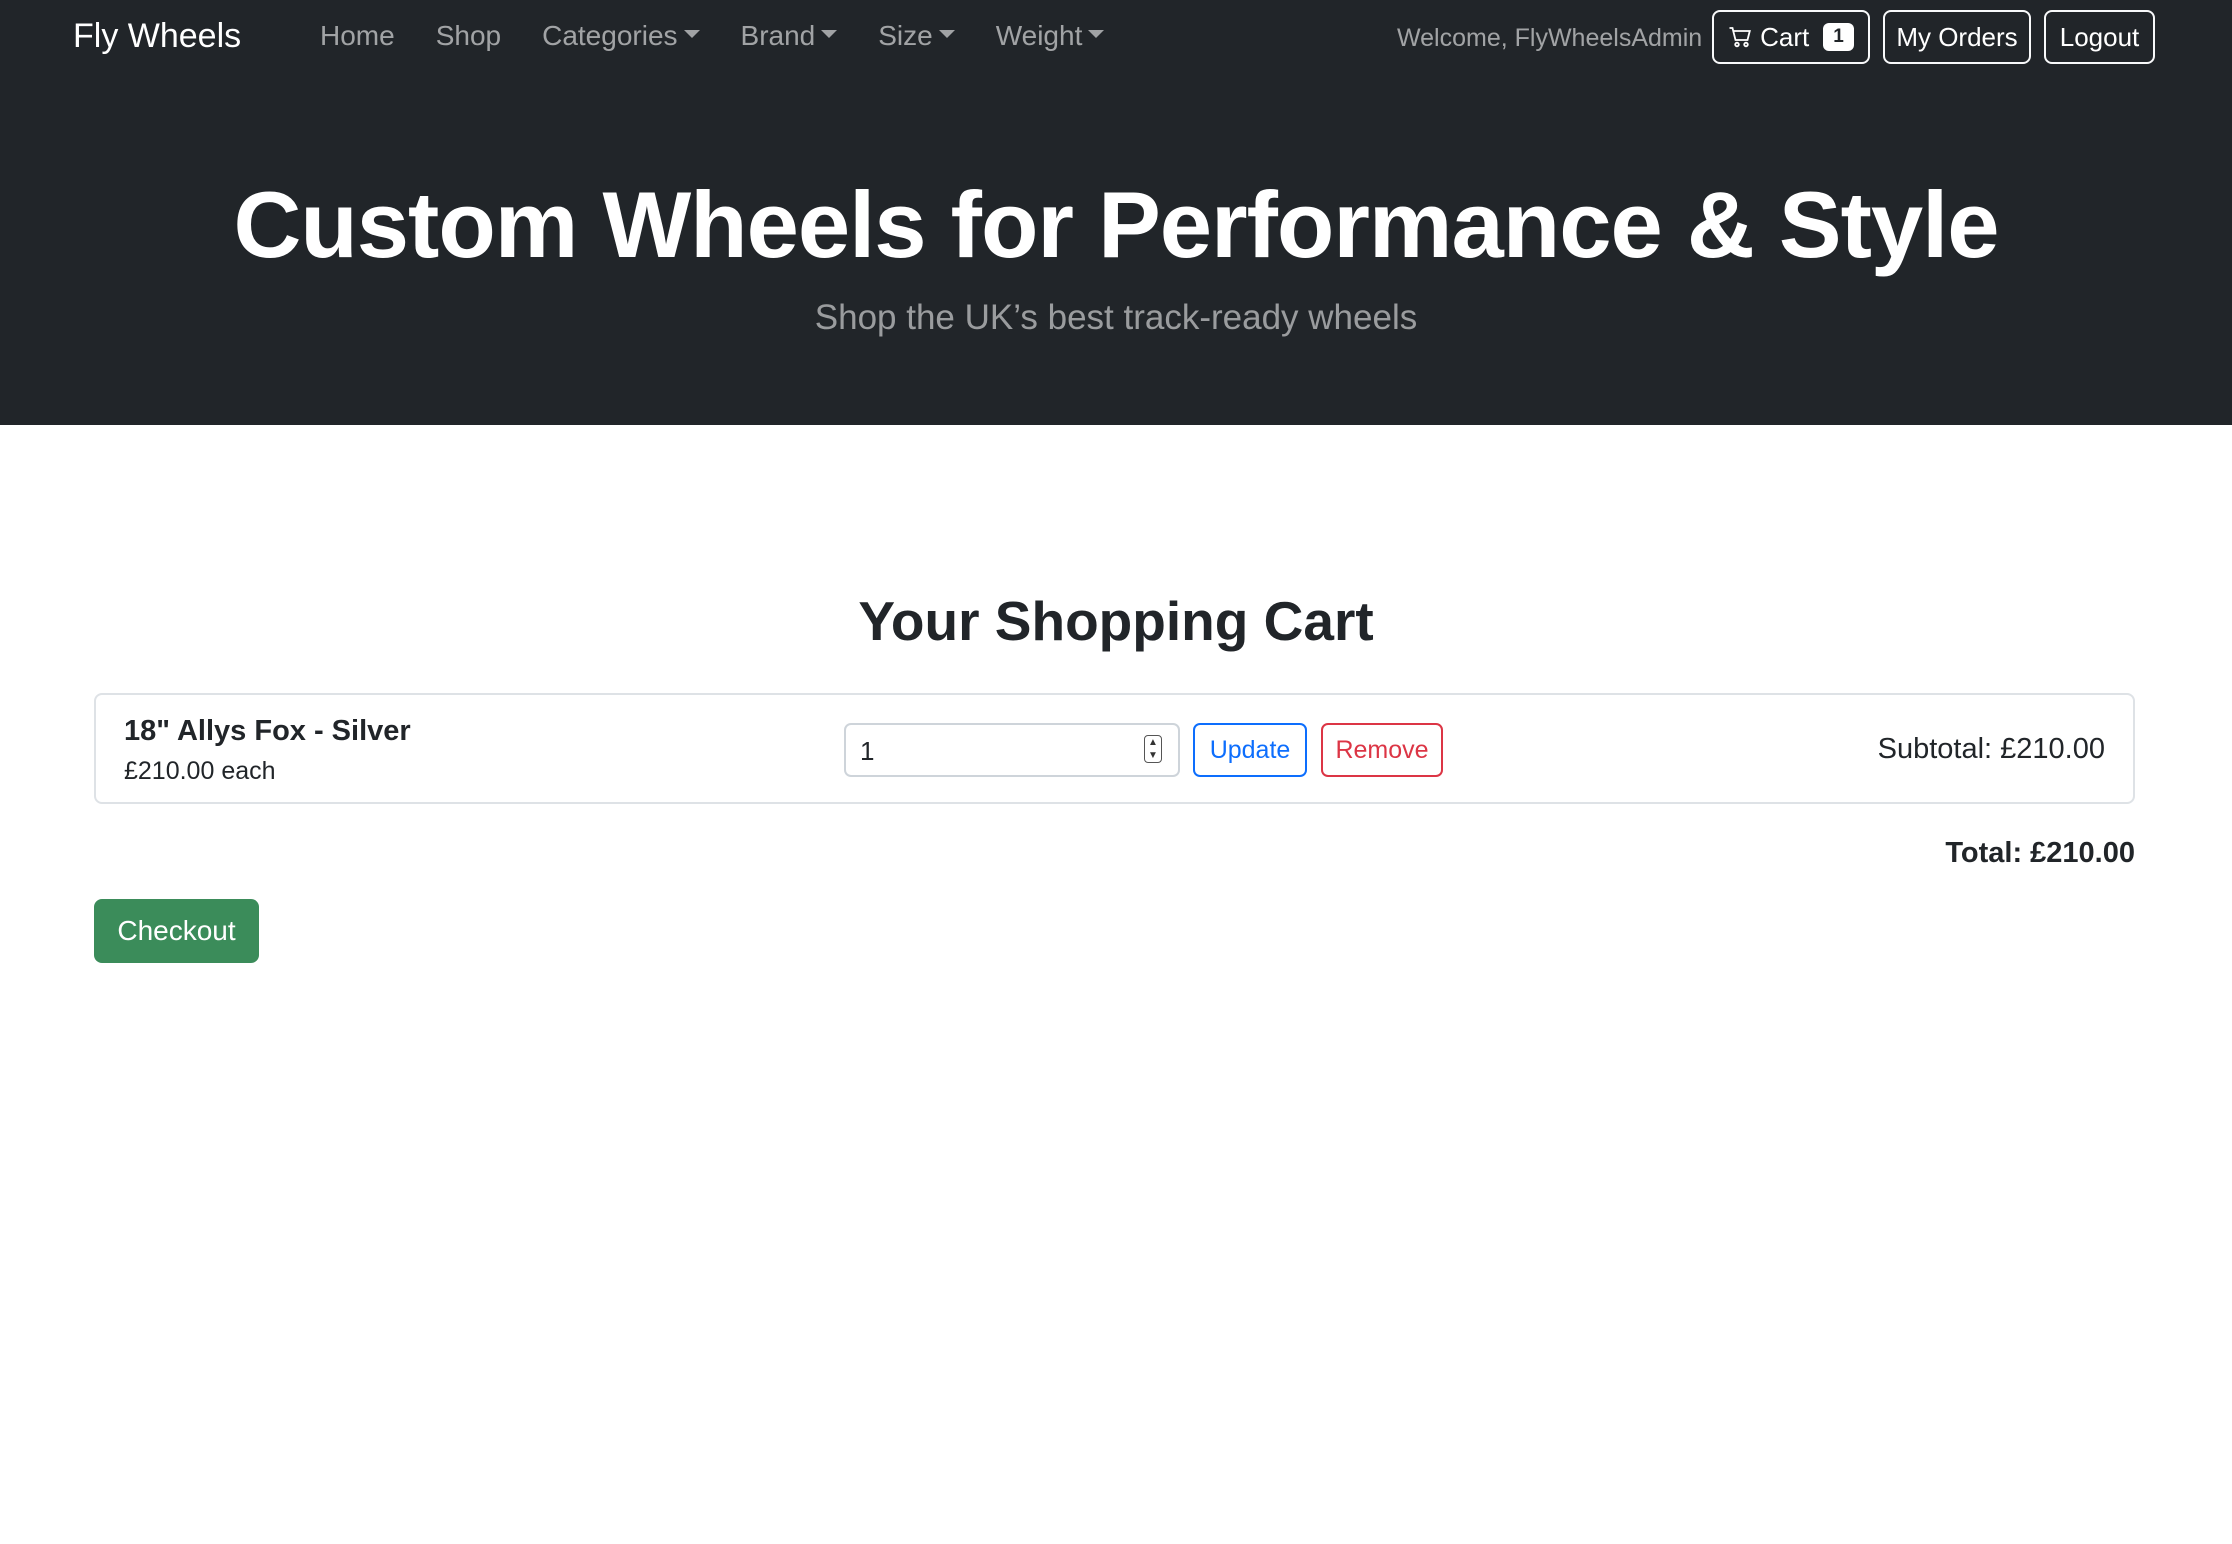 Image resolution: width=2232 pixels, height=1544 pixels. I want to click on brand-logo: Fly Wheels, so click(157, 36).